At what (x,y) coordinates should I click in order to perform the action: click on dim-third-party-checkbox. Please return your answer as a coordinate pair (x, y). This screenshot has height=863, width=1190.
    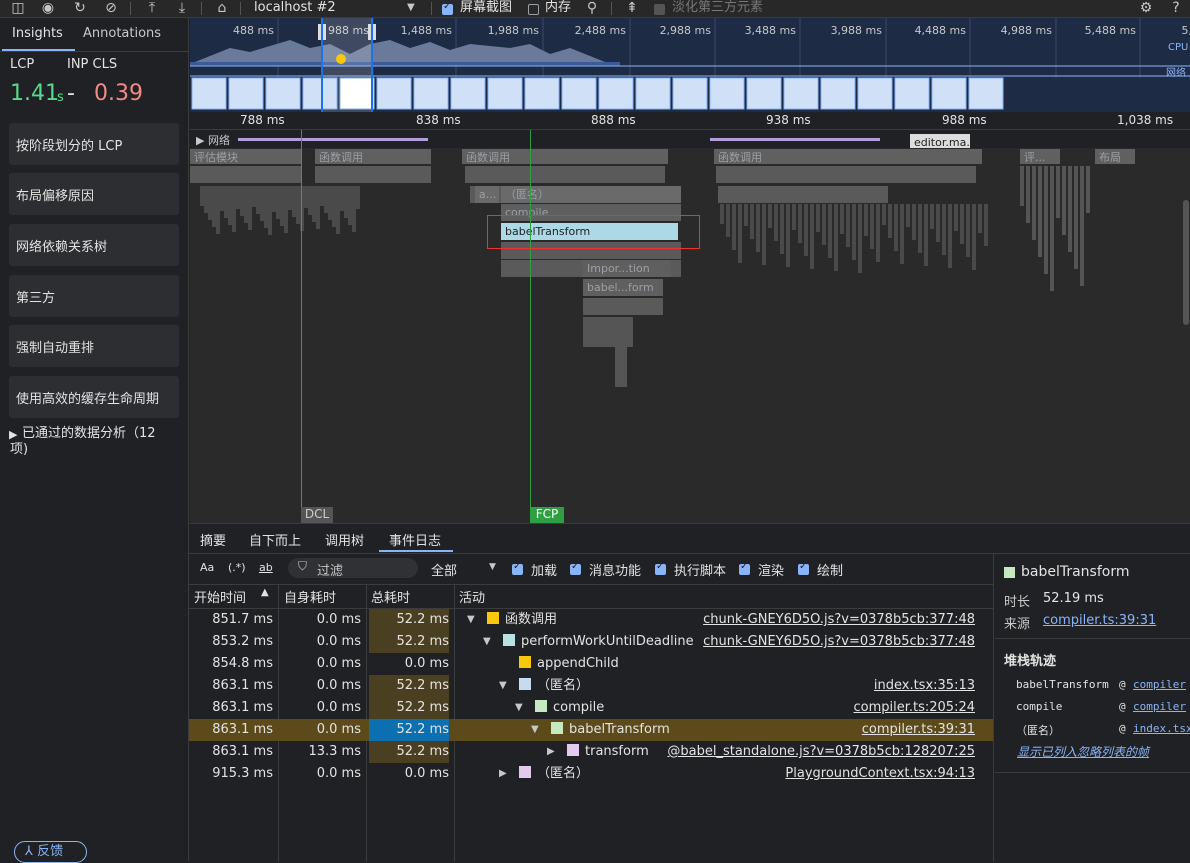
    Looking at the image, I should click on (659, 10).